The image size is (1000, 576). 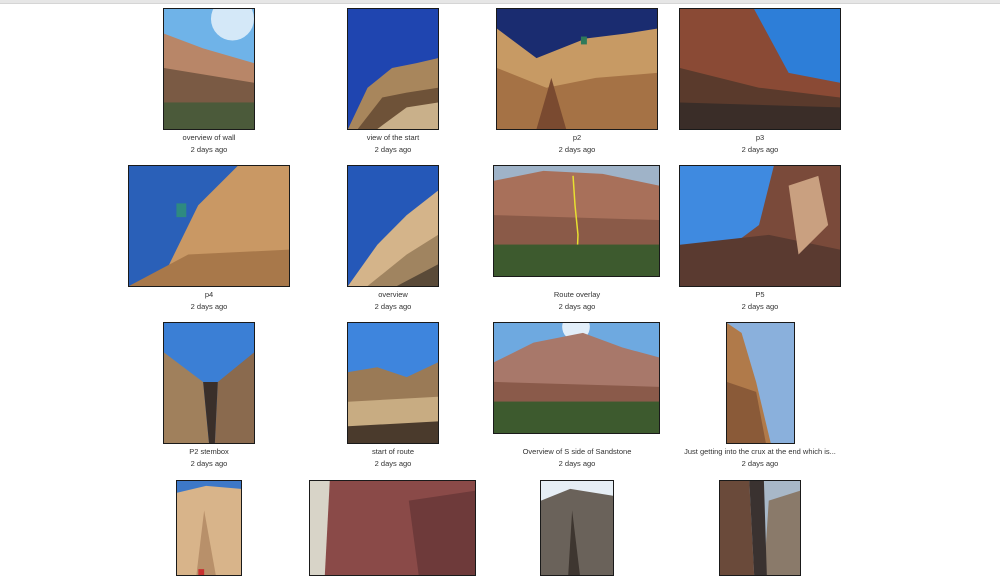 What do you see at coordinates (209, 452) in the screenshot?
I see `photo-caption: P2 stembox` at bounding box center [209, 452].